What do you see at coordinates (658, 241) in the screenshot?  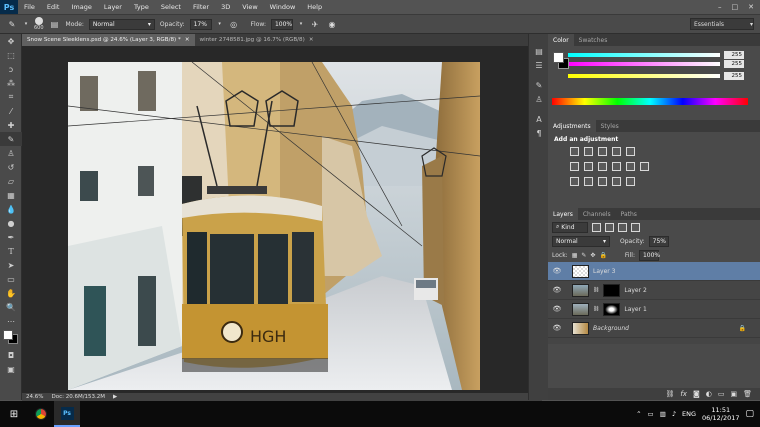 I see `layer-opacity-field: 75%` at bounding box center [658, 241].